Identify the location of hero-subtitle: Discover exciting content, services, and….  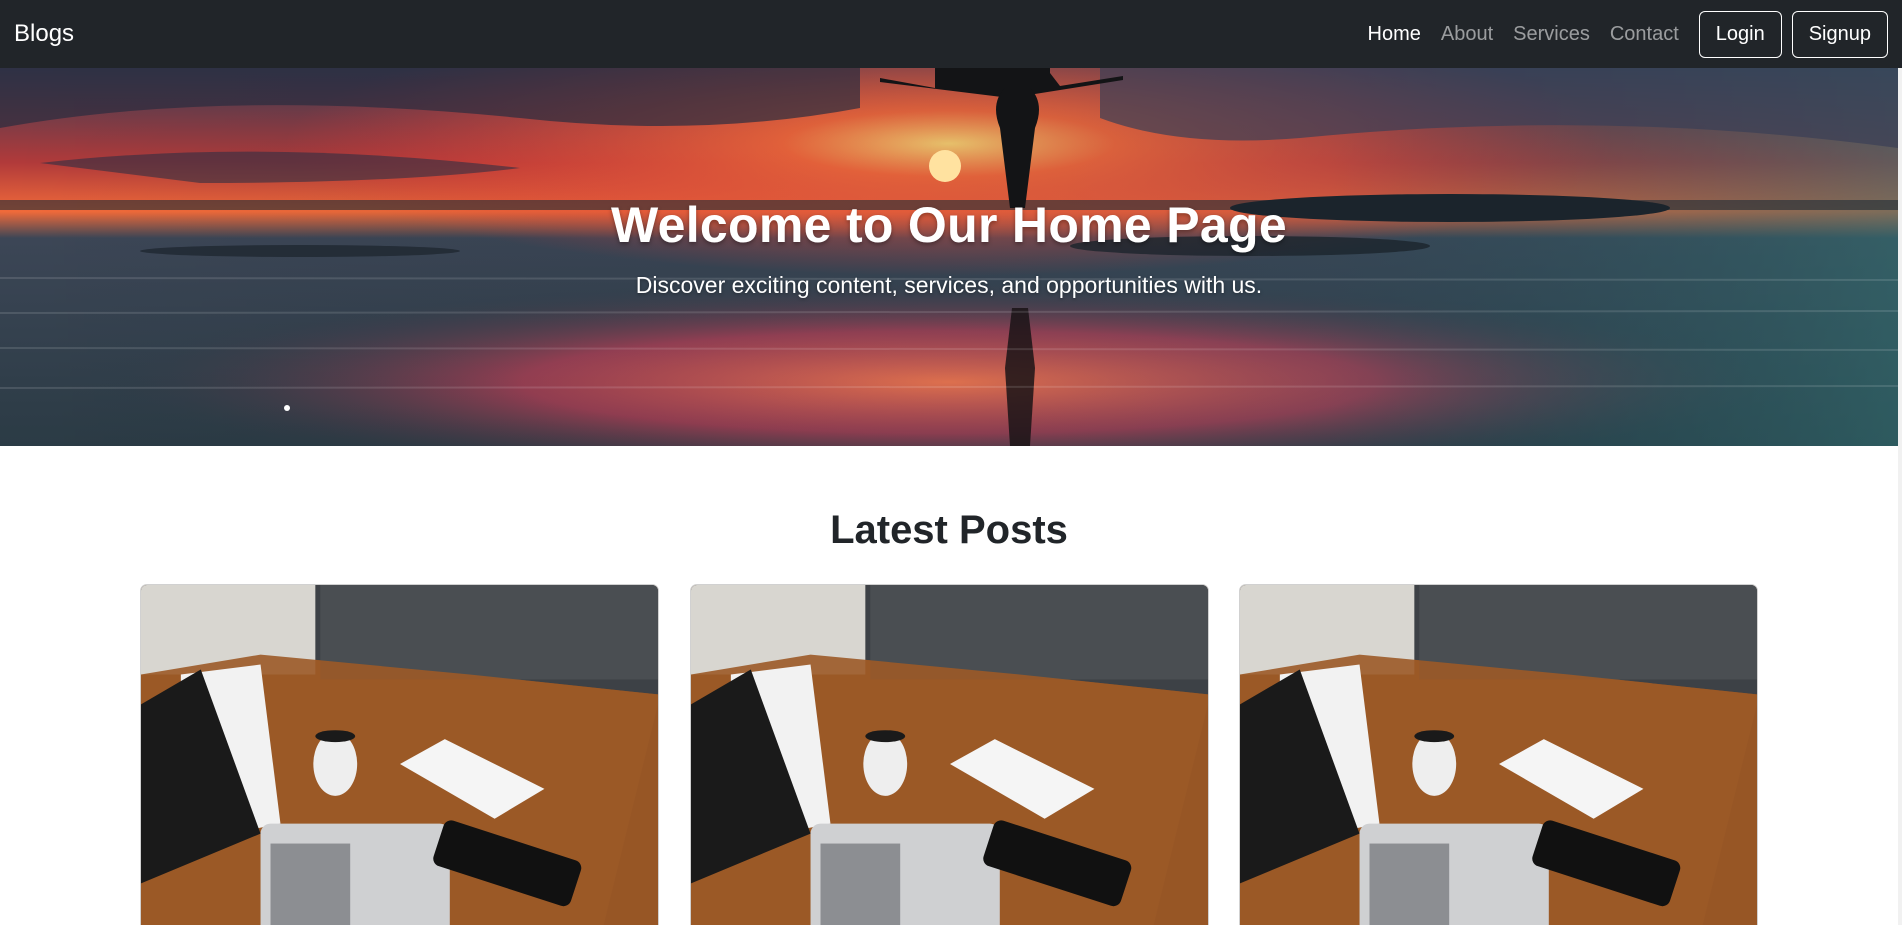
(949, 285).